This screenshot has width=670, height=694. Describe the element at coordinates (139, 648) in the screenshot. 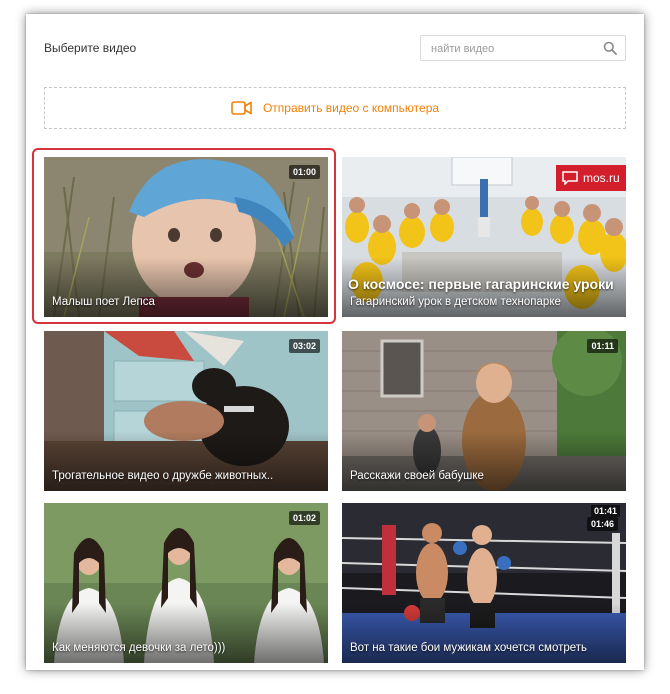

I see `video-title: Как меняются девочки за лето)))` at that location.